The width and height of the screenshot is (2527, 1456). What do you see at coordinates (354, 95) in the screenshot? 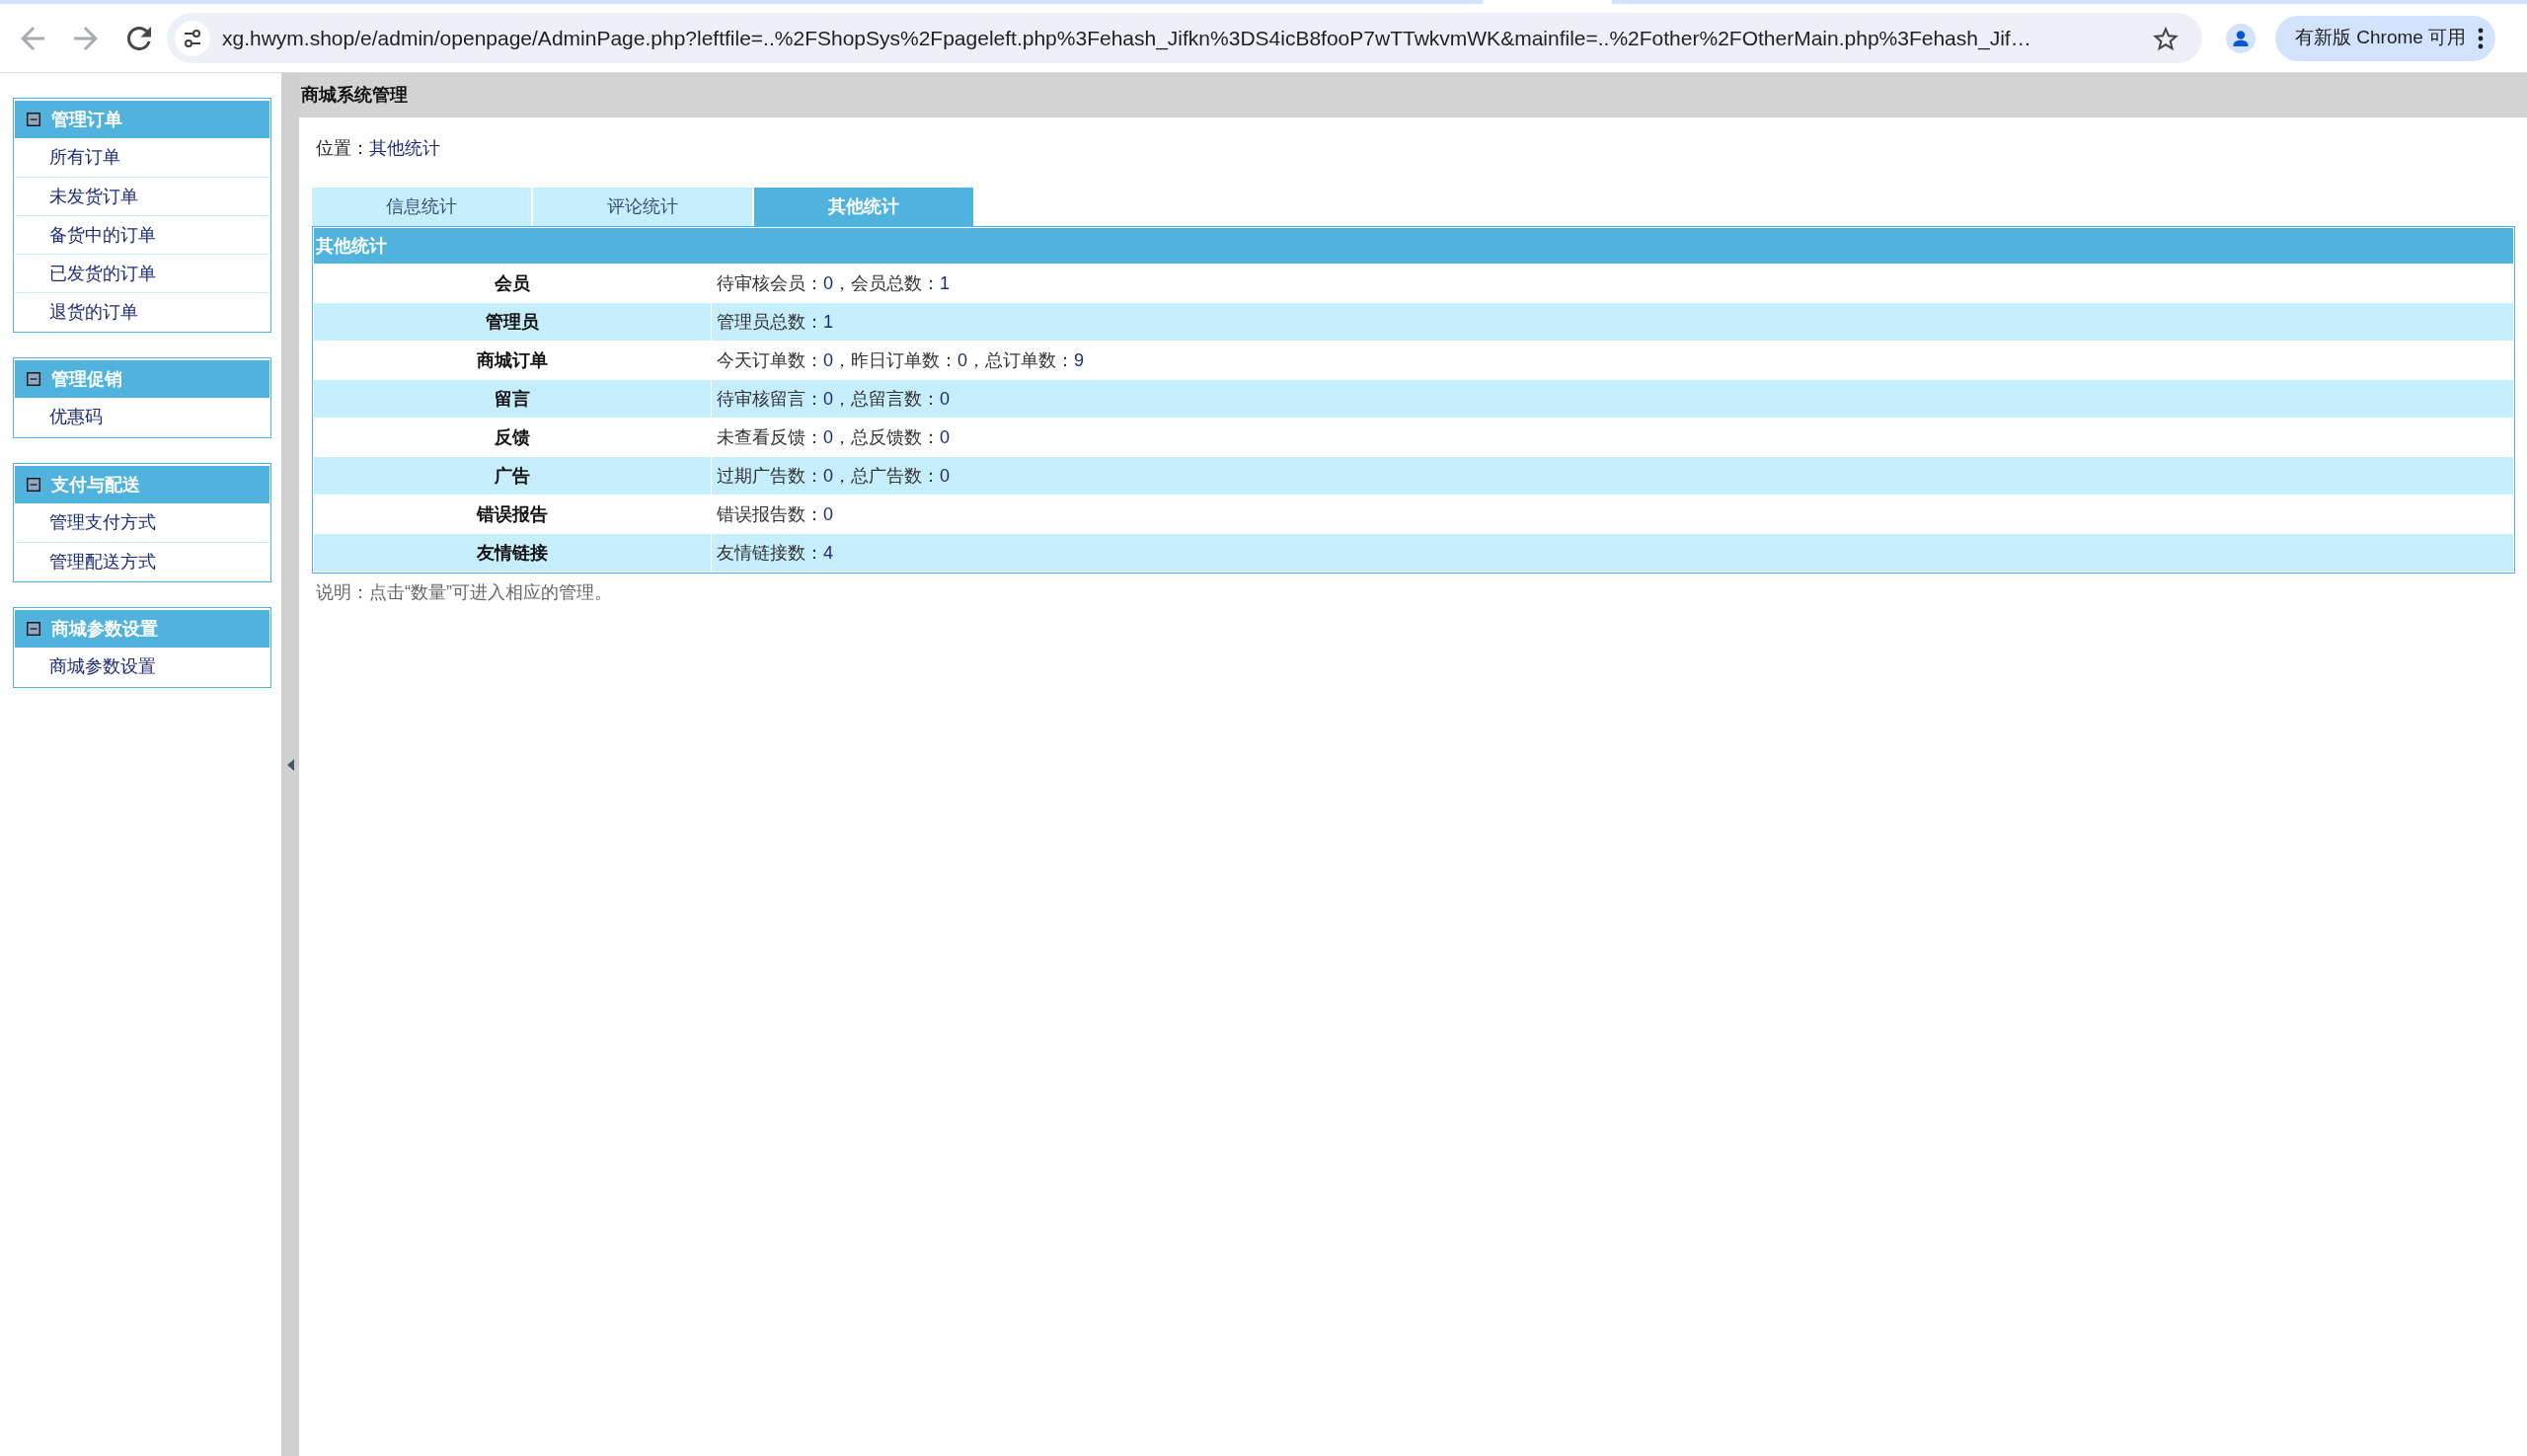
I see `page-title: 商城系统管理` at bounding box center [354, 95].